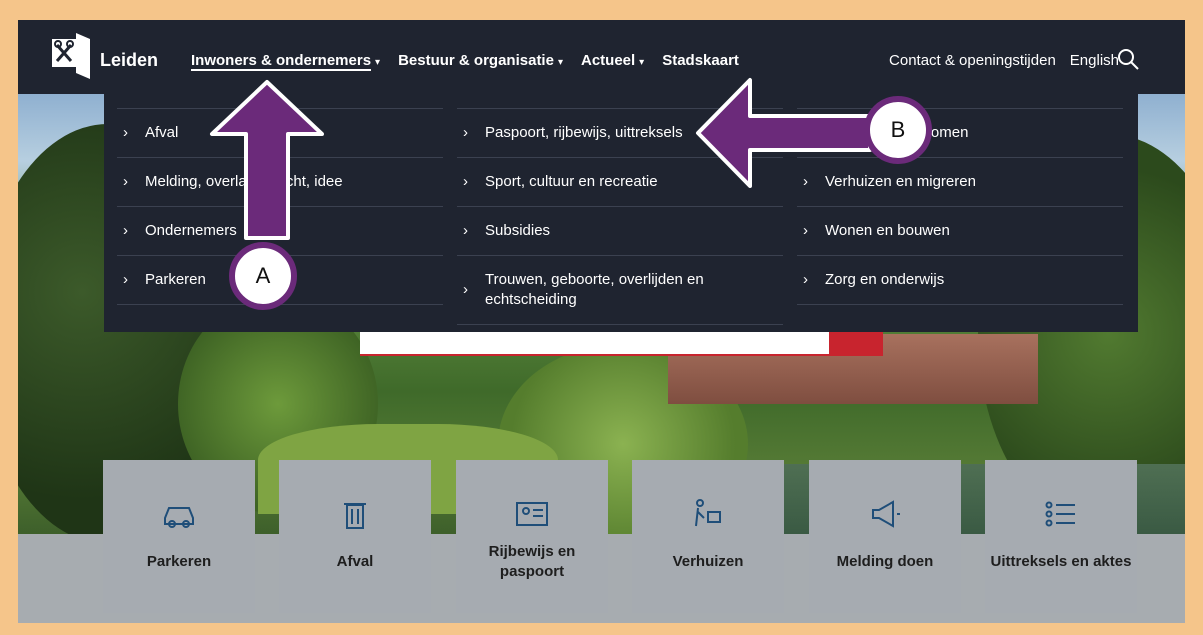 The image size is (1203, 635). Describe the element at coordinates (960, 280) in the screenshot. I see `menu-item-zorg: › Zorg en onderwijs` at that location.